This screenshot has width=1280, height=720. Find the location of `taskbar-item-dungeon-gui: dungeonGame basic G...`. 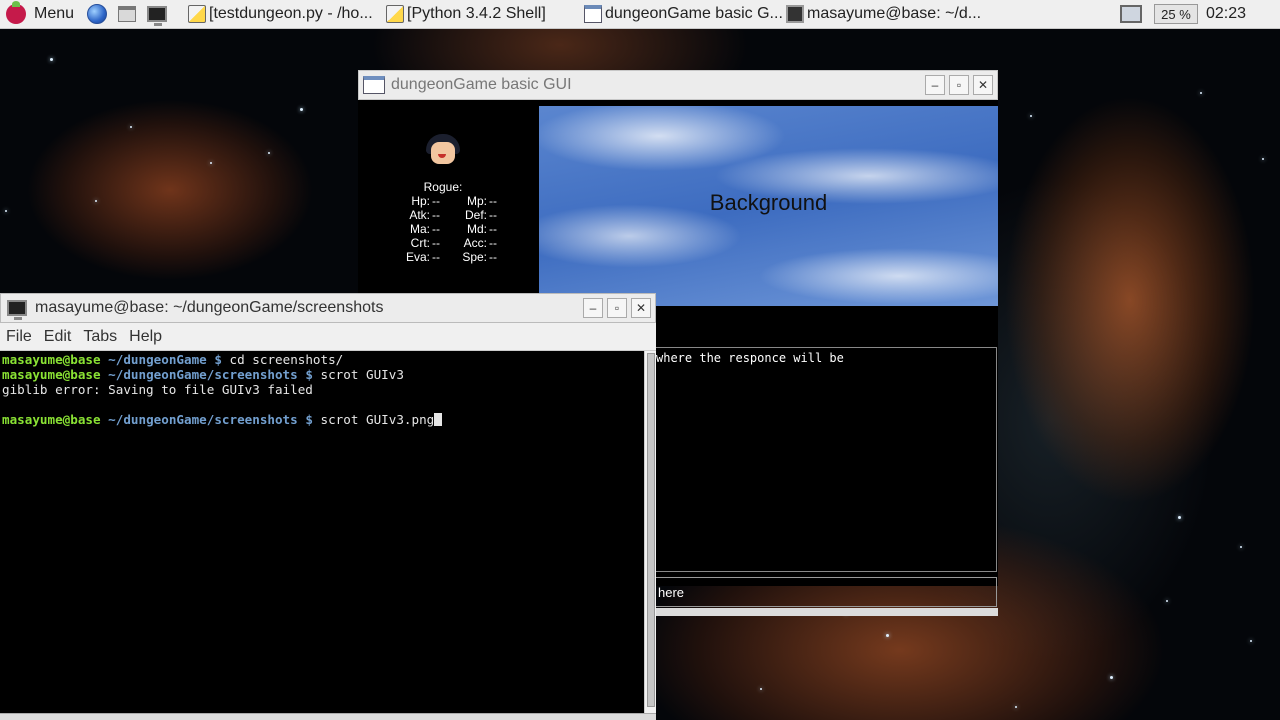

taskbar-item-dungeon-gui: dungeonGame basic G... is located at coordinates (681, 14).